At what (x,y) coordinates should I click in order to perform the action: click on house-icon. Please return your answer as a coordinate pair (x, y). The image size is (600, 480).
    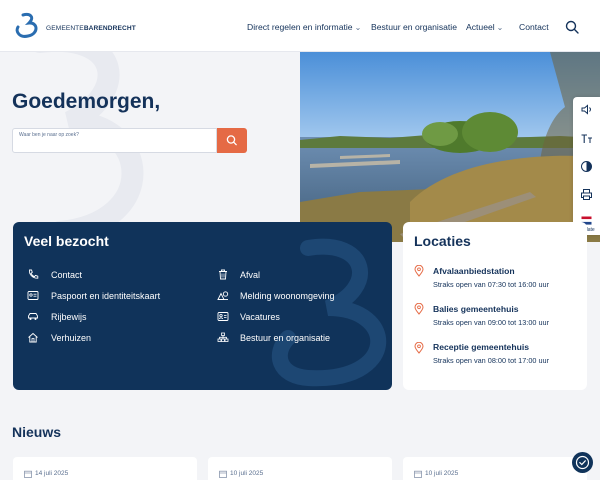
    Looking at the image, I should click on (33, 337).